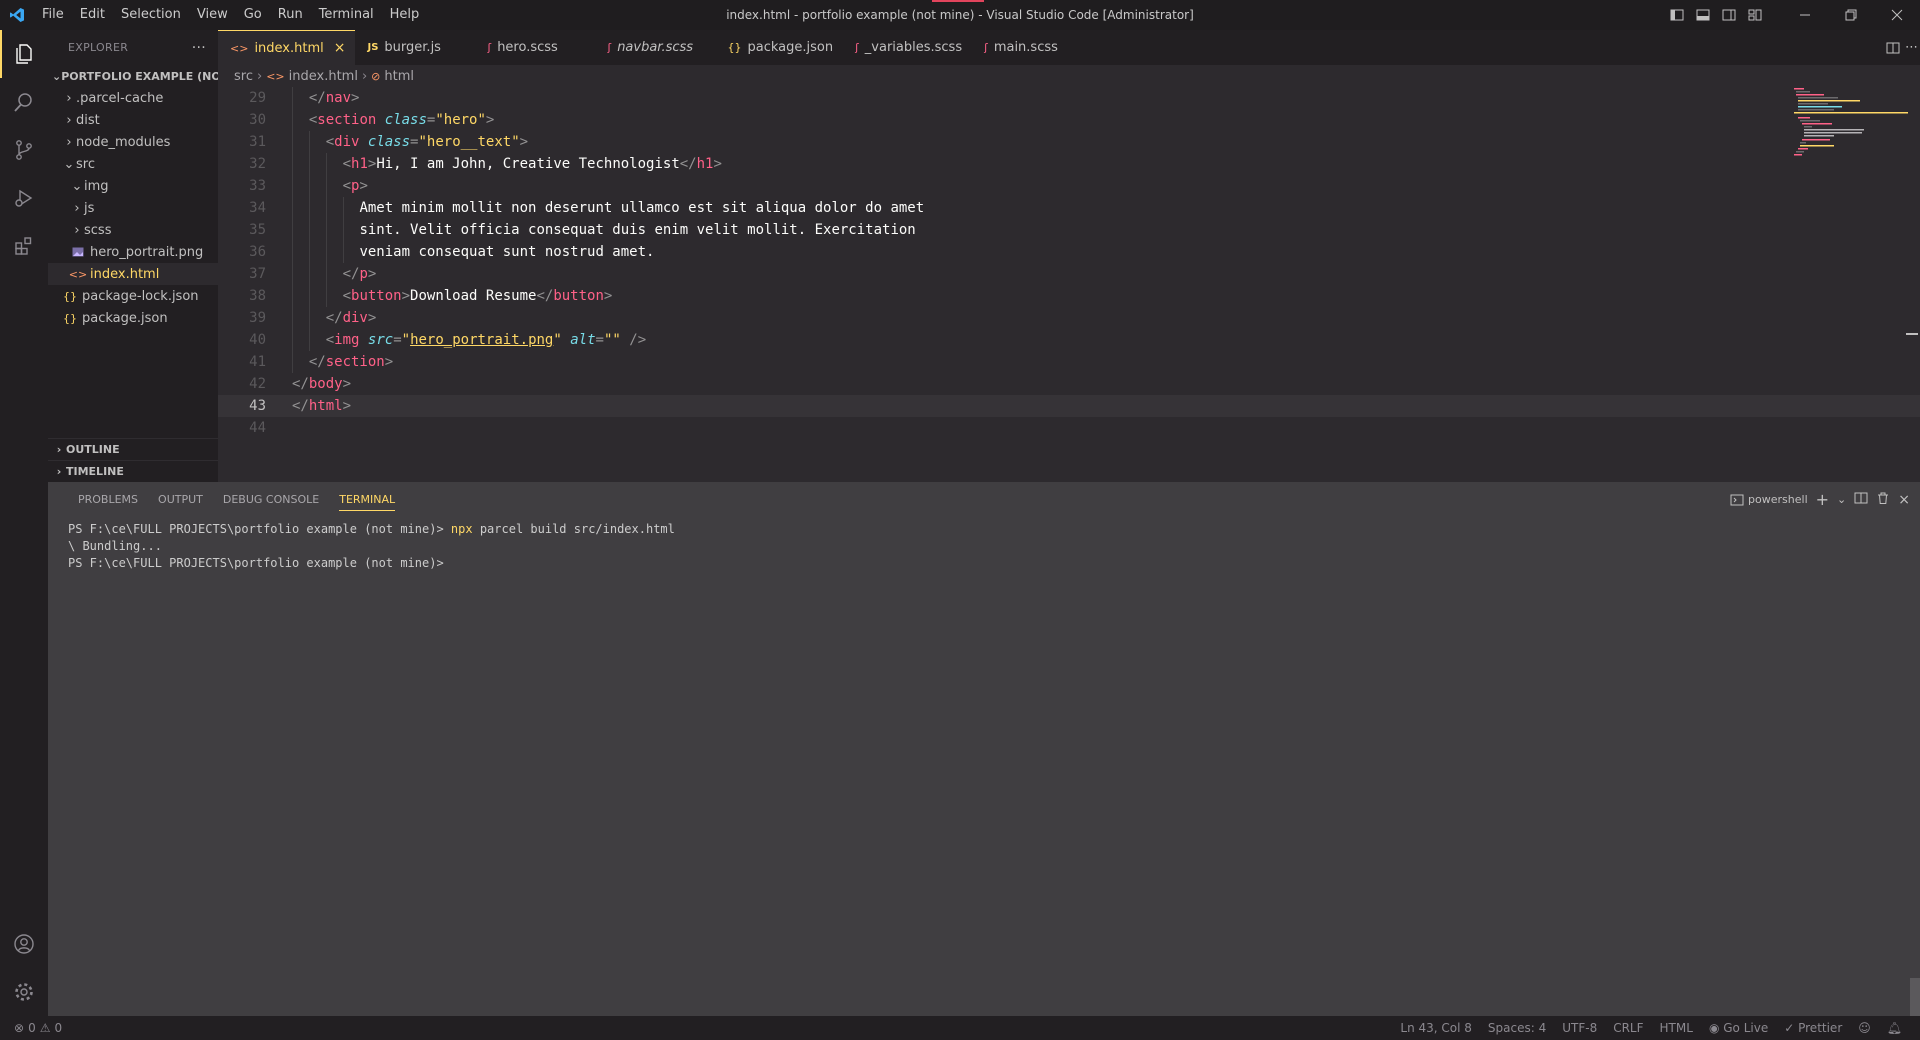 The width and height of the screenshot is (1920, 1040). I want to click on tab-package-json: {} package.json, so click(779, 47).